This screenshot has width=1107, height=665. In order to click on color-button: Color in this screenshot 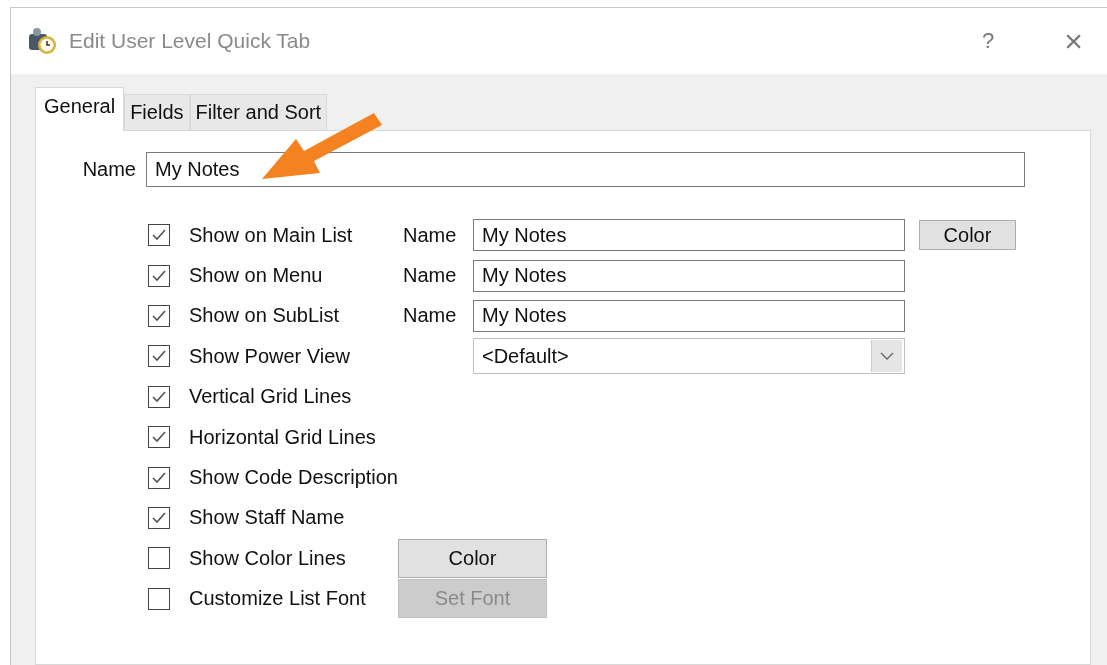, I will do `click(967, 235)`.